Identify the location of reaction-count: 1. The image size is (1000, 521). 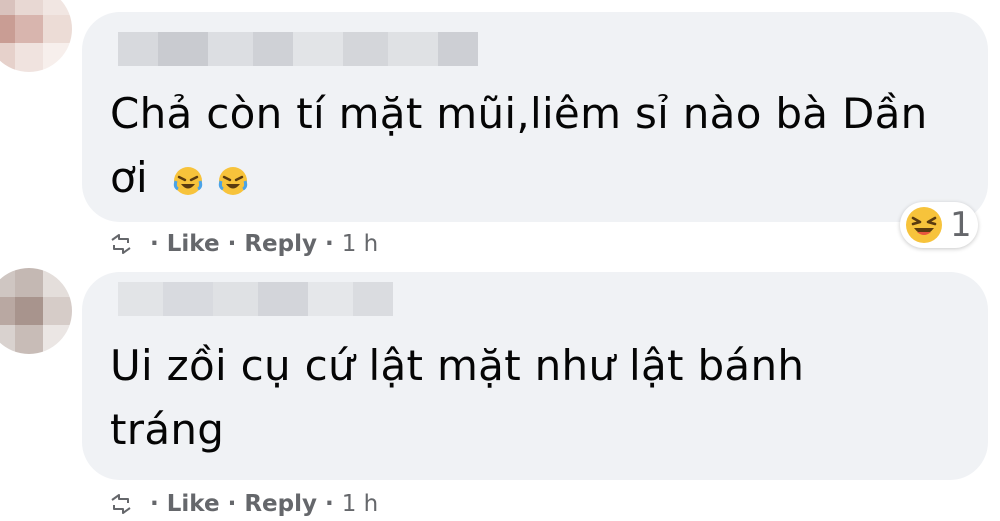
(961, 225).